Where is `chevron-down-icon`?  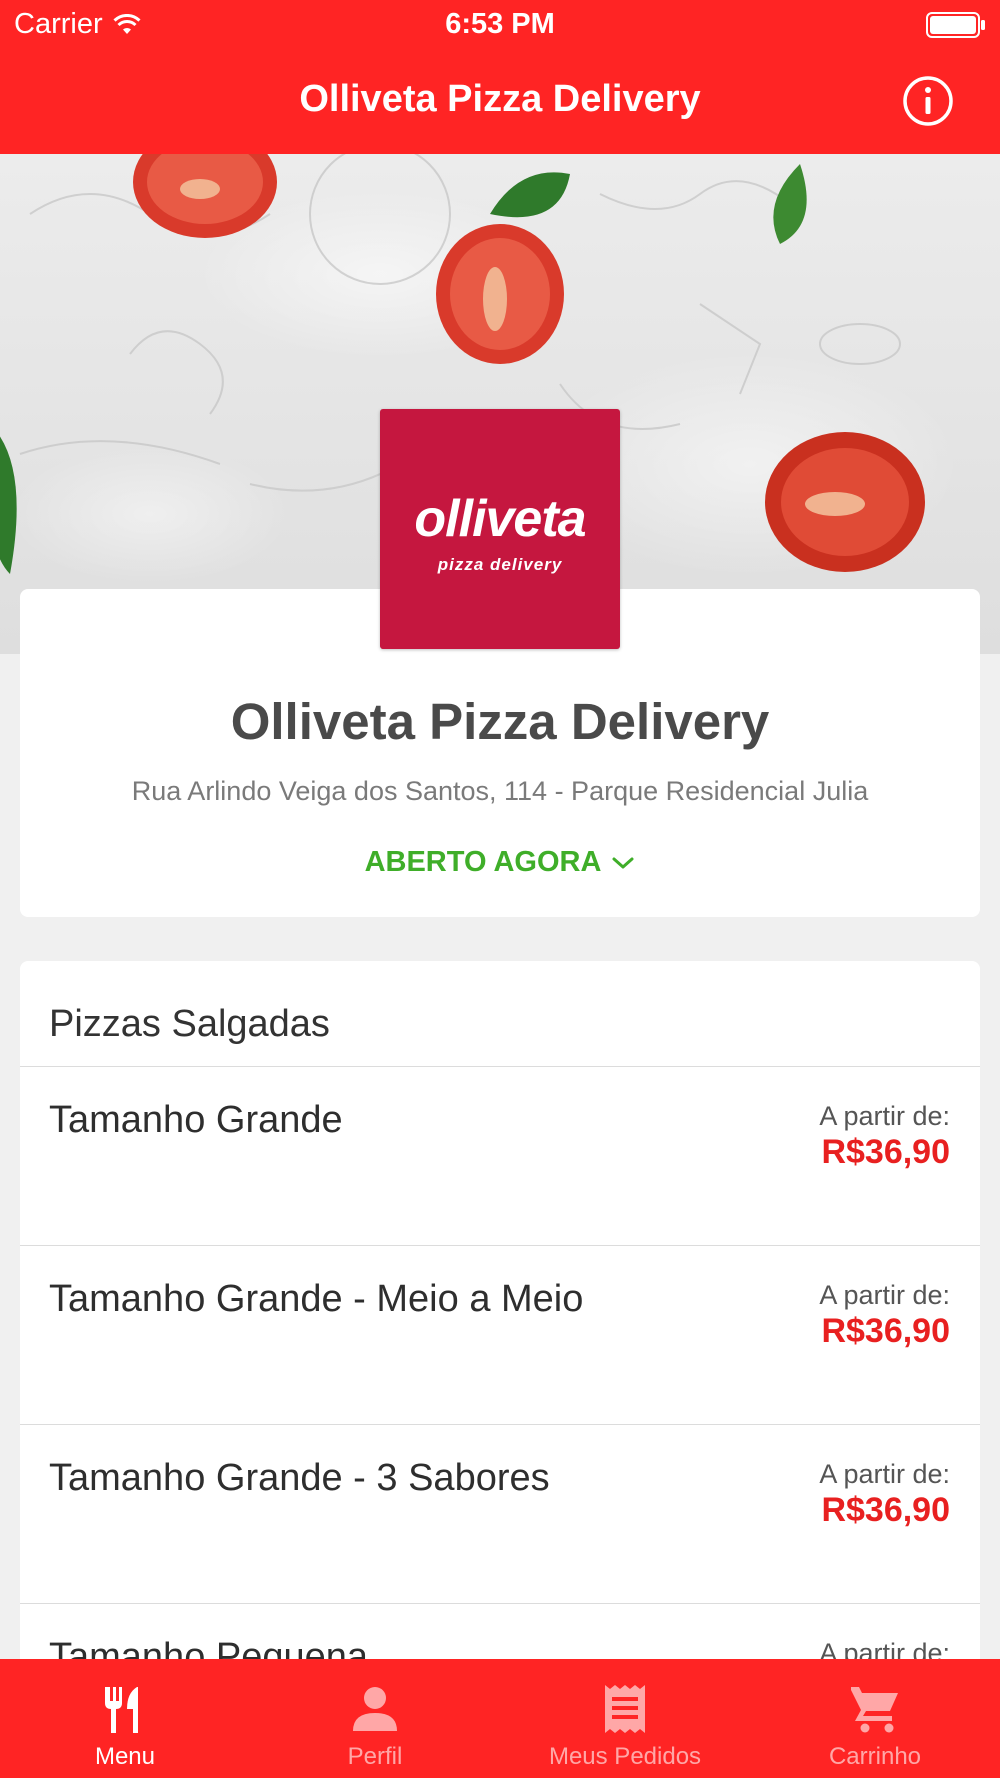 chevron-down-icon is located at coordinates (623, 862).